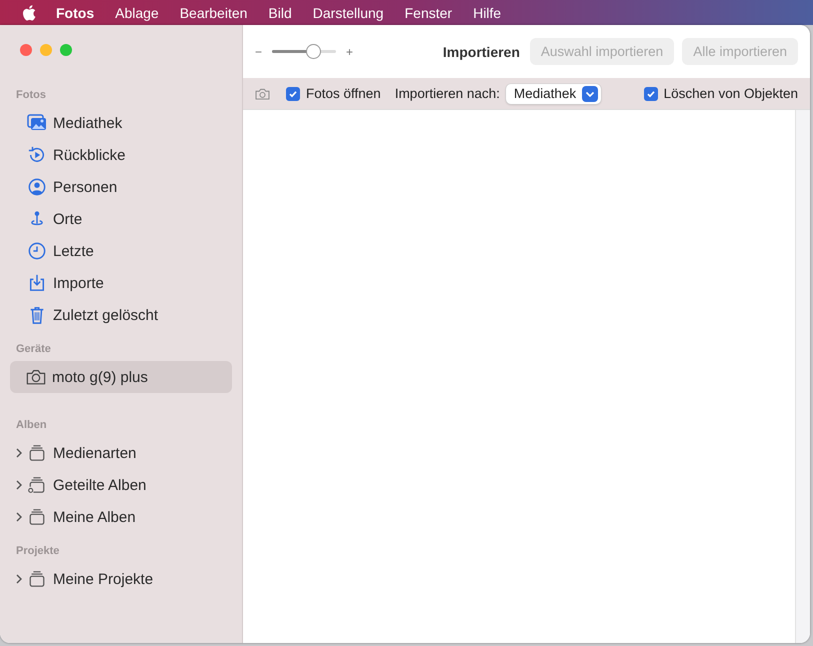 The image size is (813, 646). Describe the element at coordinates (350, 51) in the screenshot. I see `zoom-in-label: +` at that location.